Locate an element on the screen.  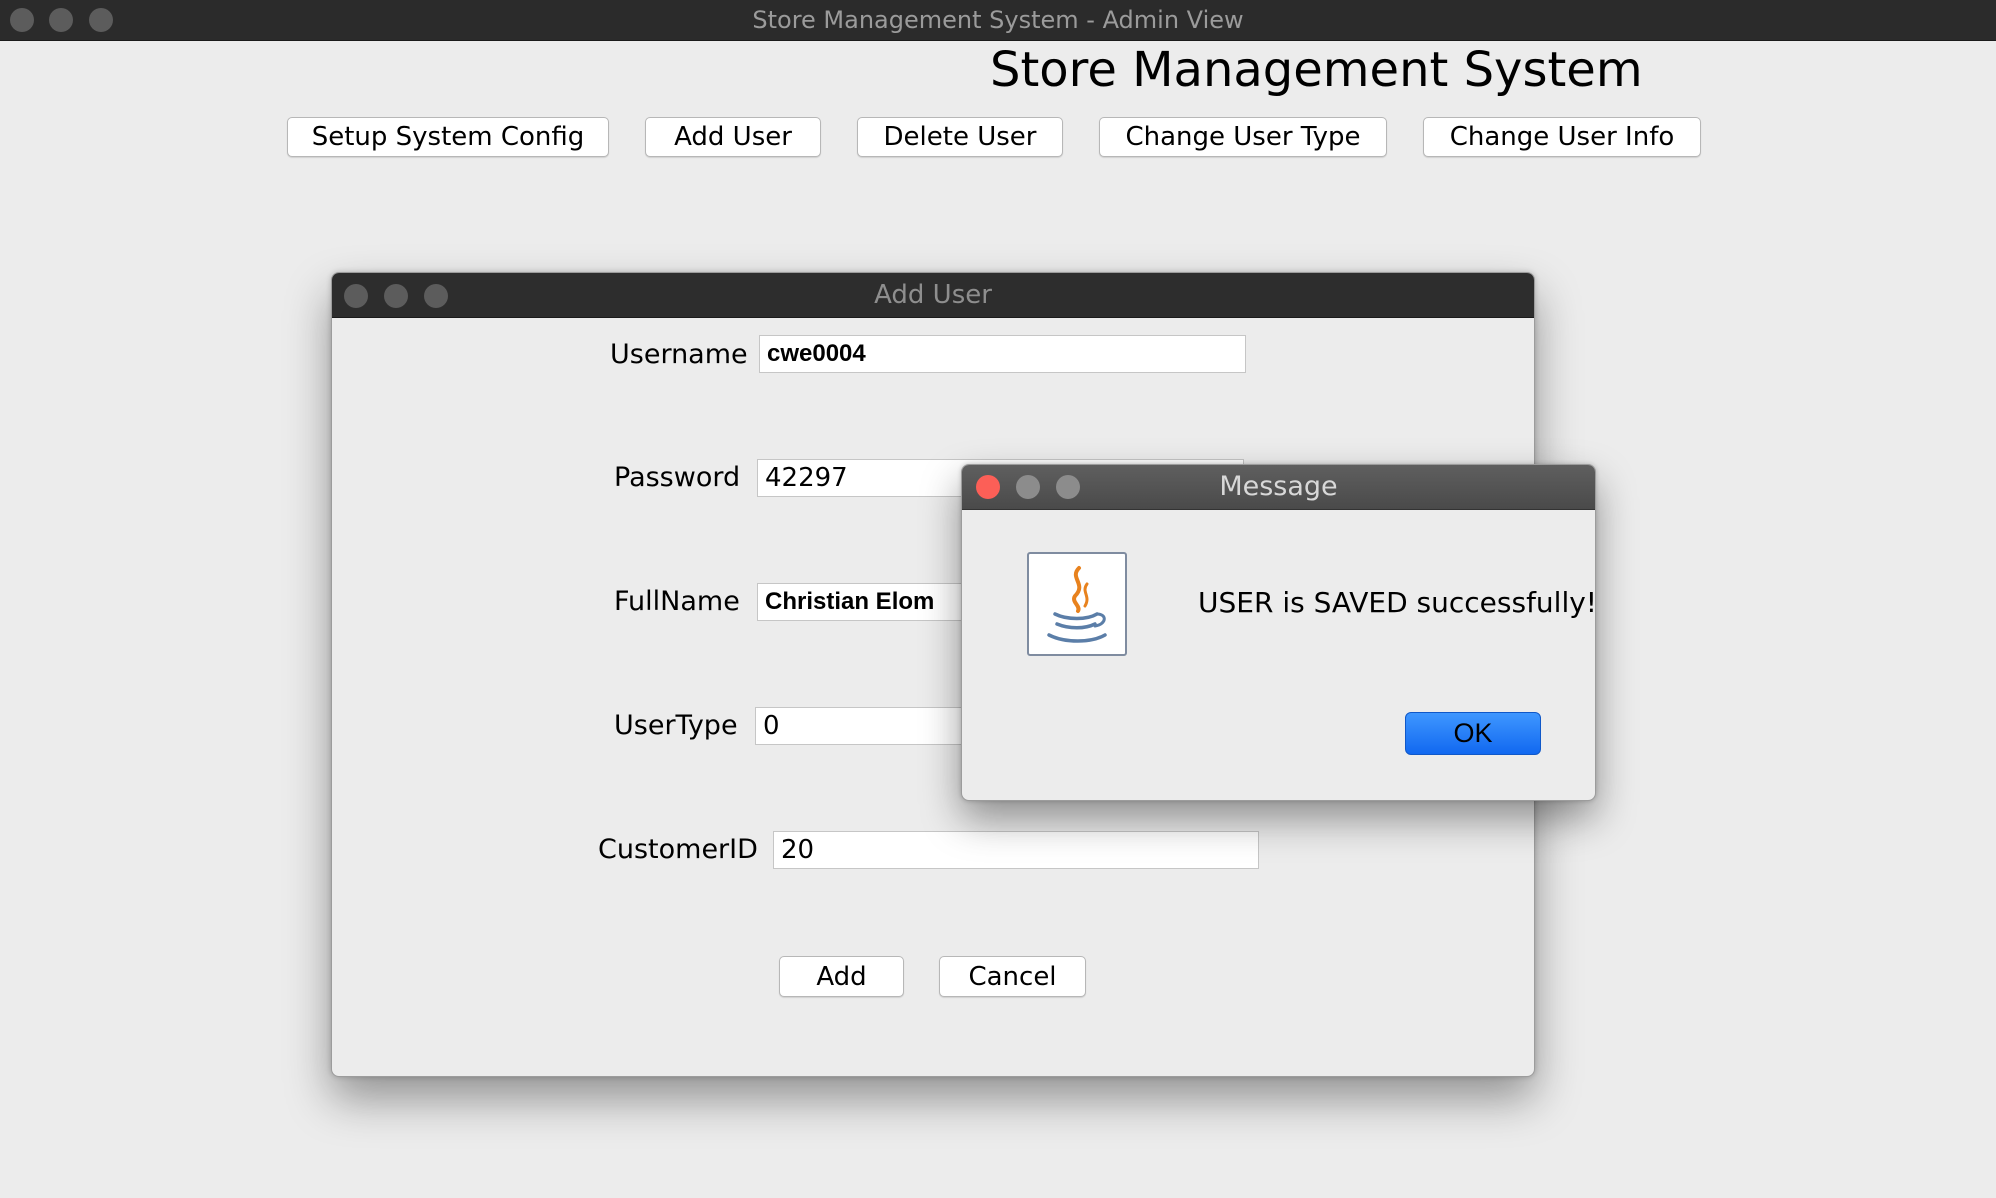
add-button: Add is located at coordinates (841, 976).